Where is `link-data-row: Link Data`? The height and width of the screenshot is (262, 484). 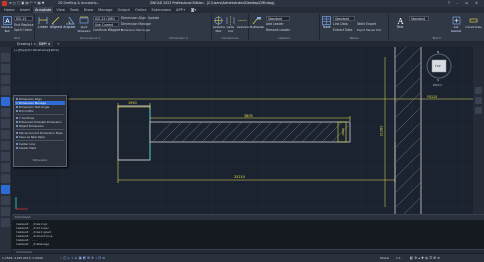 link-data-row: Link Data is located at coordinates (340, 24).